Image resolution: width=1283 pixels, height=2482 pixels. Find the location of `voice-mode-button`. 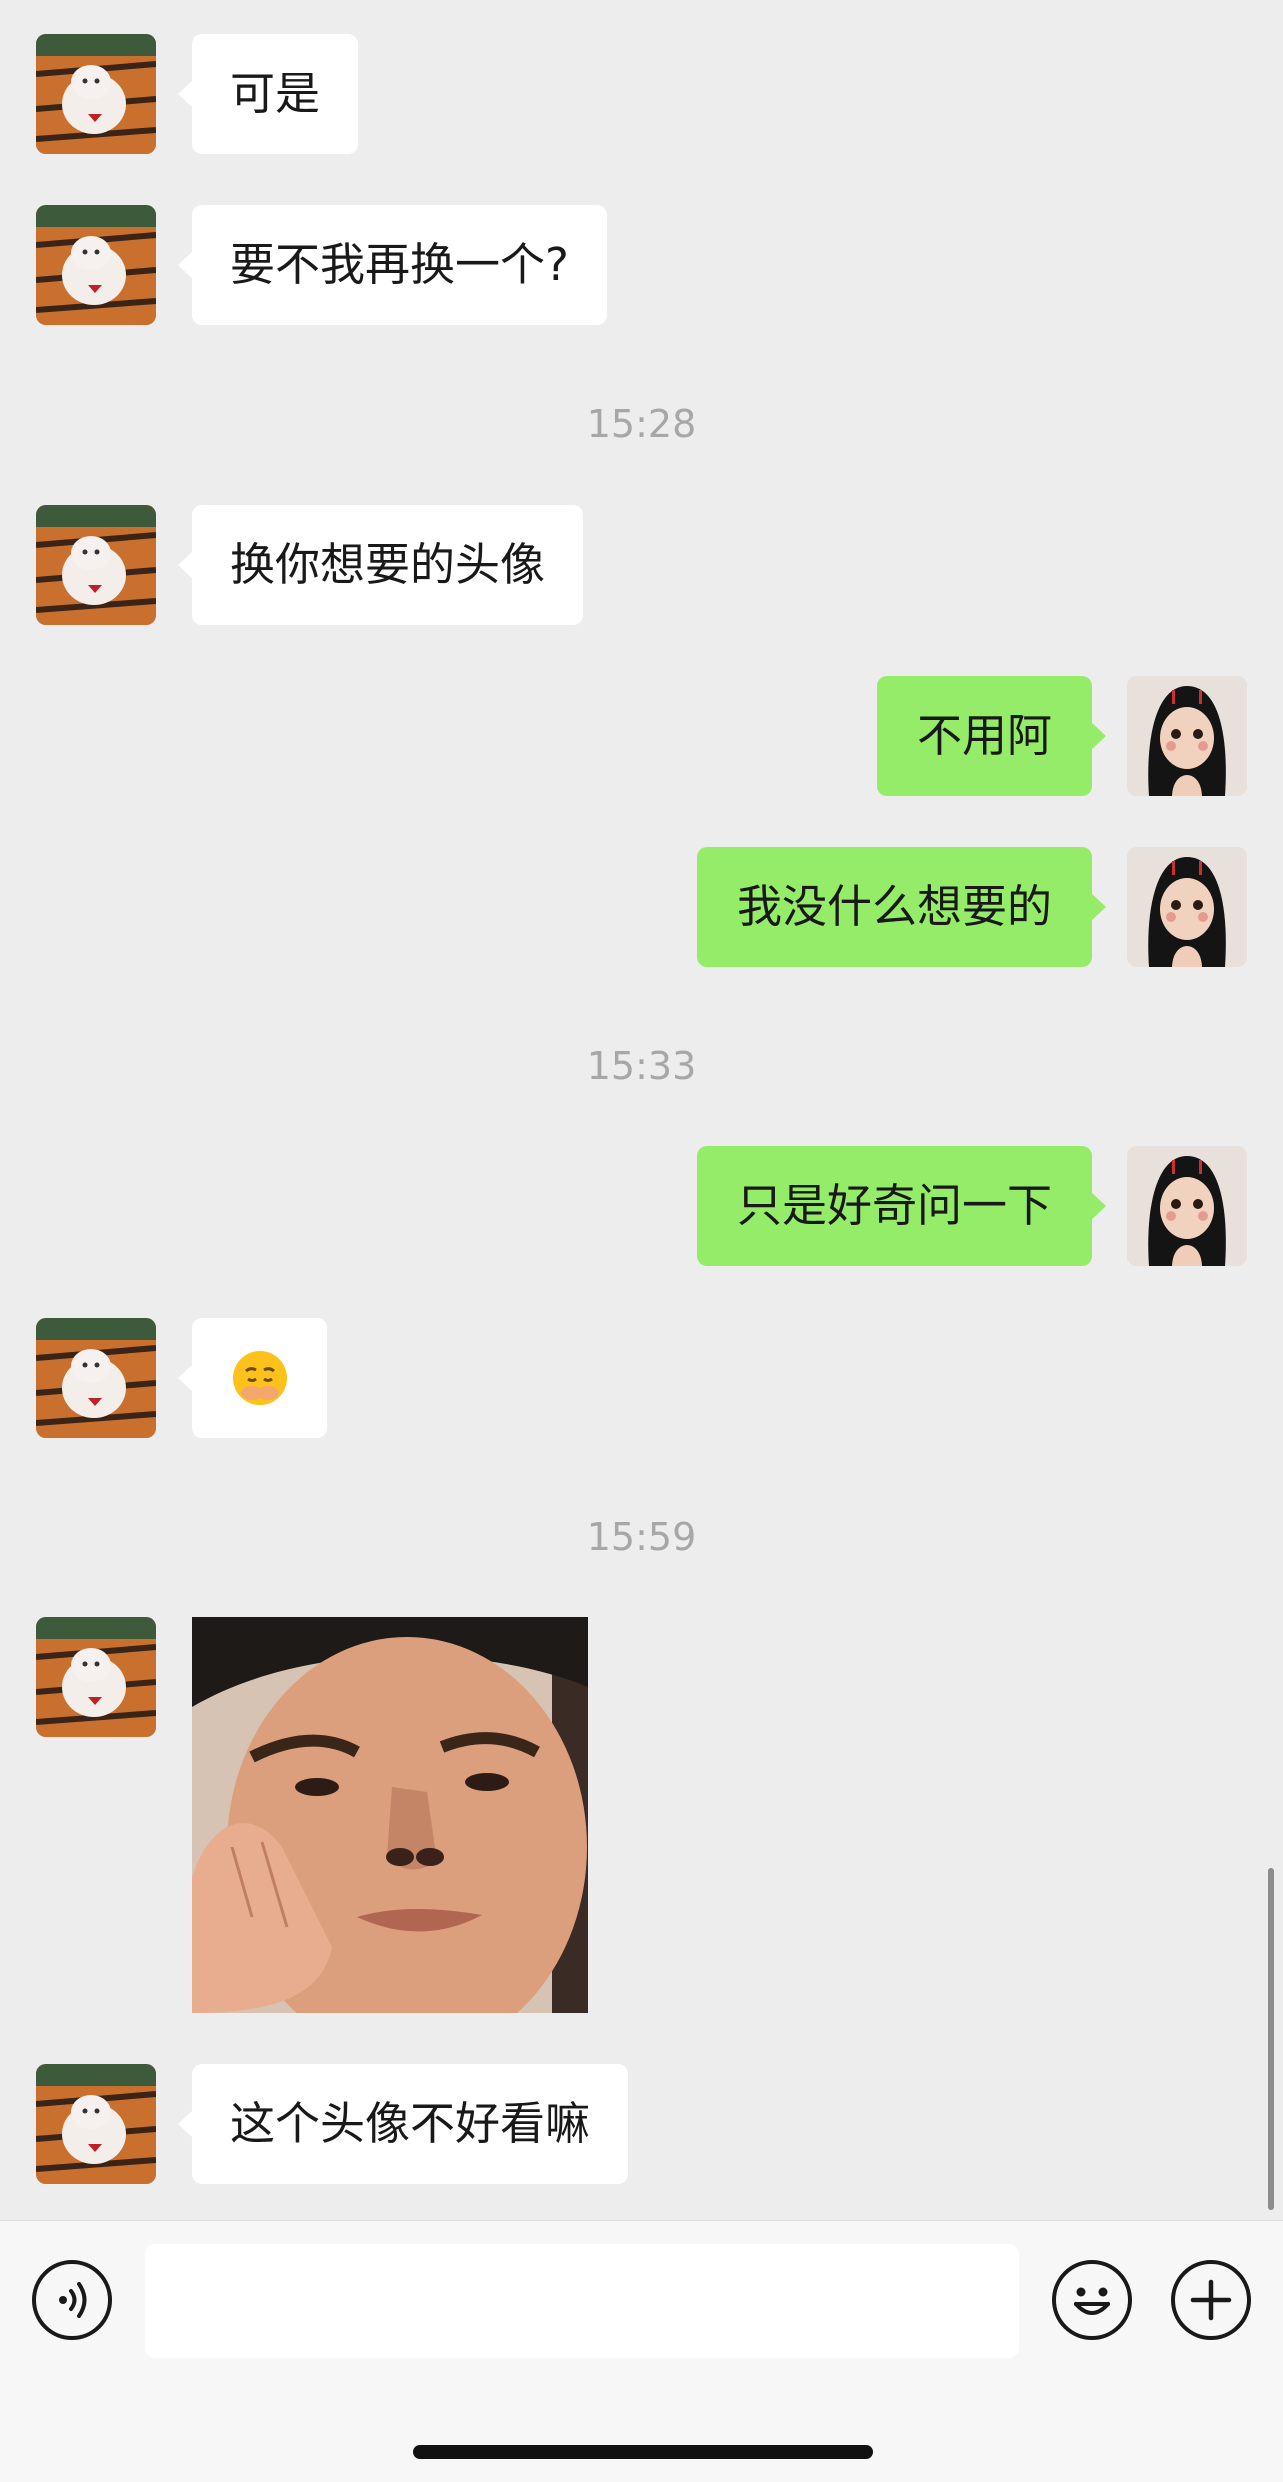

voice-mode-button is located at coordinates (72, 2300).